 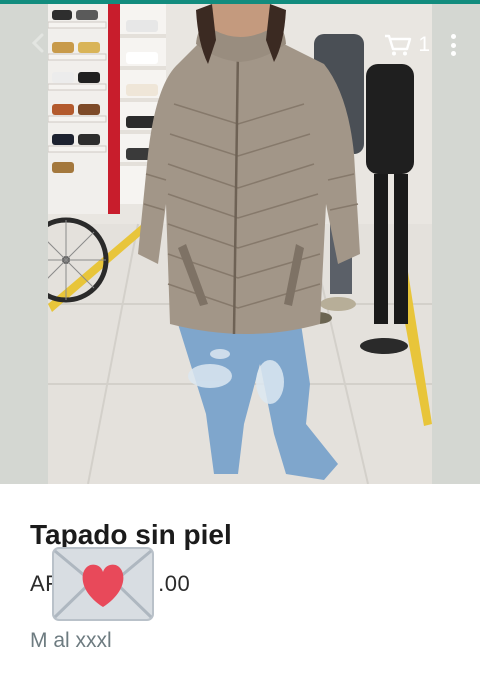 What do you see at coordinates (174, 583) in the screenshot?
I see `price-suffix: .00` at bounding box center [174, 583].